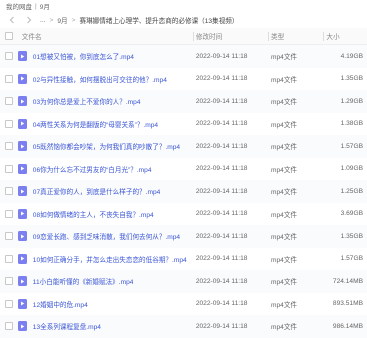  Describe the element at coordinates (62, 20) in the screenshot. I see `breadcrumb-item-month: 9月` at that location.